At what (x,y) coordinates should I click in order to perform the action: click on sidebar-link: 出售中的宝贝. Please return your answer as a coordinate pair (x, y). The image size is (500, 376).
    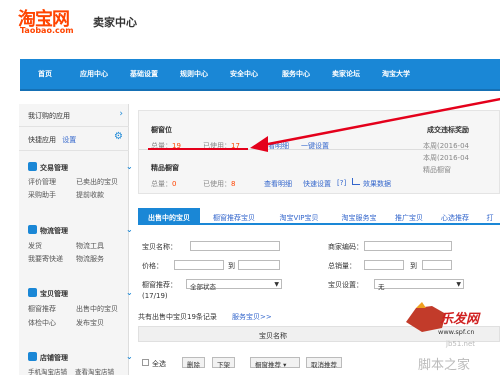
    Looking at the image, I should click on (97, 309).